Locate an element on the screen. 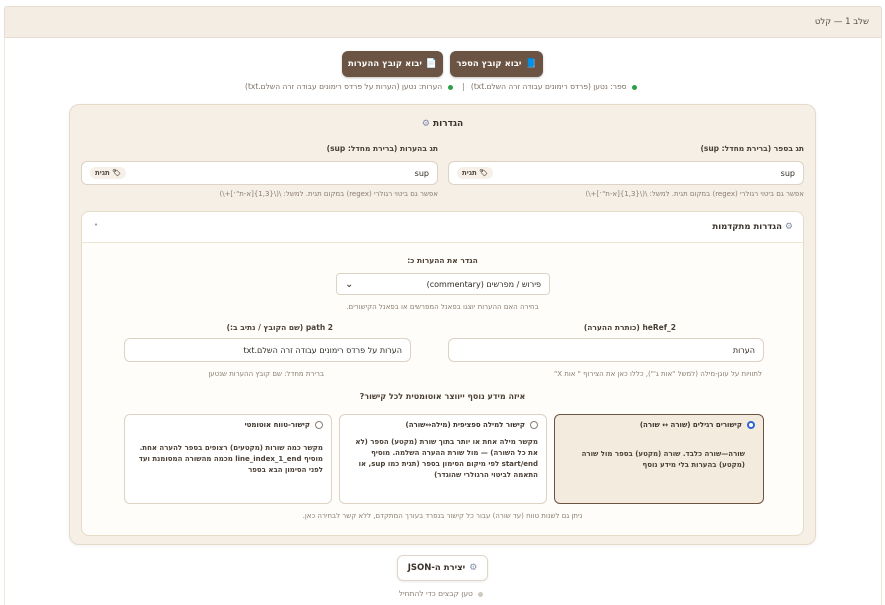 The image size is (885, 605). step-header: שלב 1 — קלט is located at coordinates (443, 22).